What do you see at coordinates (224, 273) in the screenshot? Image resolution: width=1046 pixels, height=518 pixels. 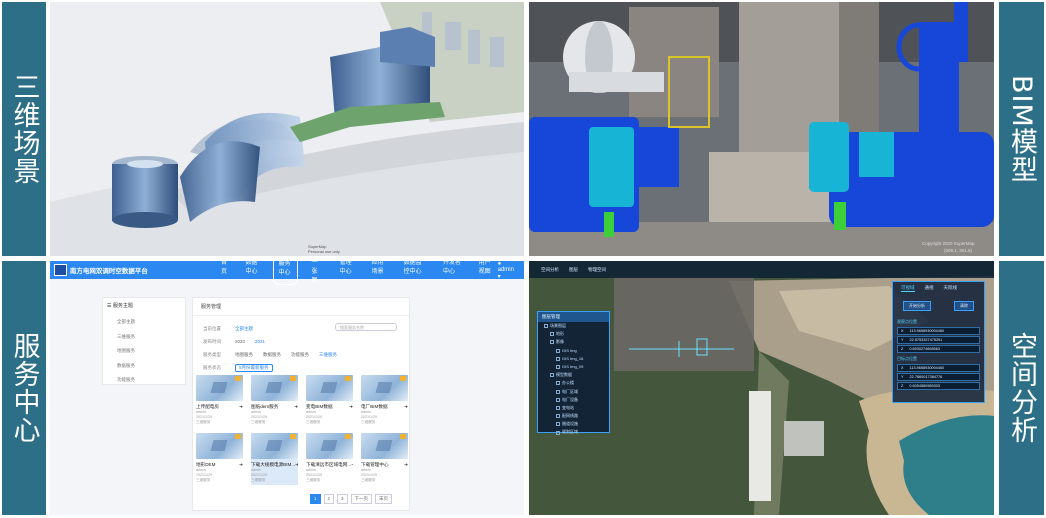 I see `nav-home: 首页` at bounding box center [224, 273].